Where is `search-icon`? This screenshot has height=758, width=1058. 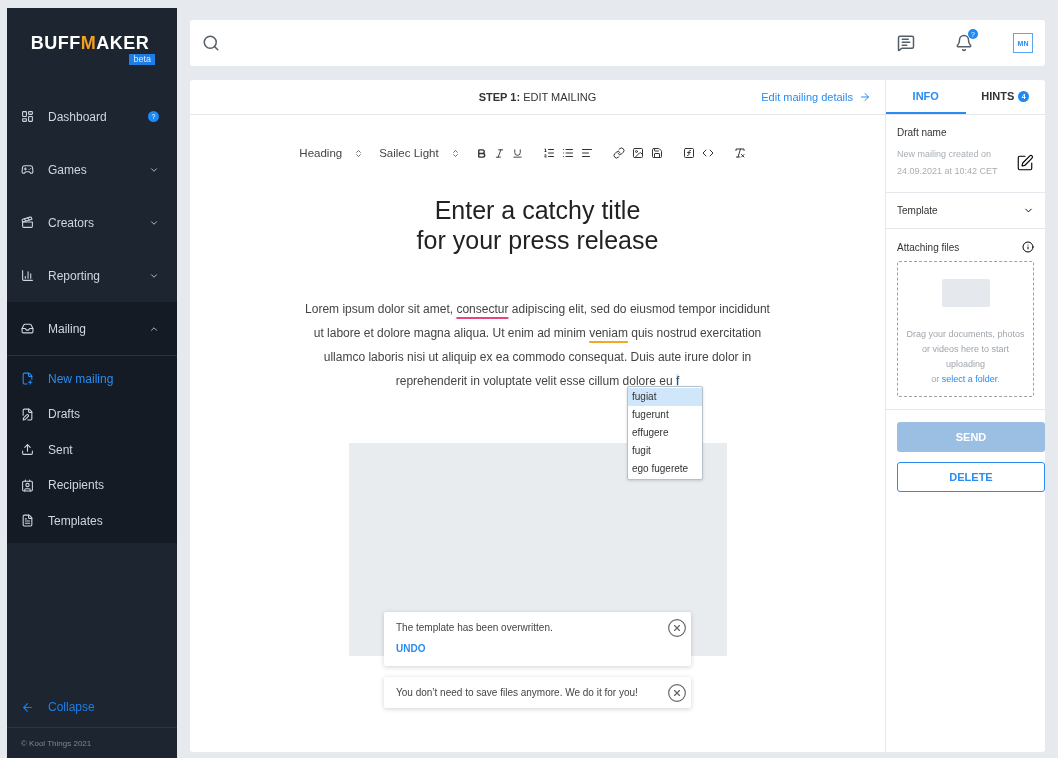 search-icon is located at coordinates (211, 43).